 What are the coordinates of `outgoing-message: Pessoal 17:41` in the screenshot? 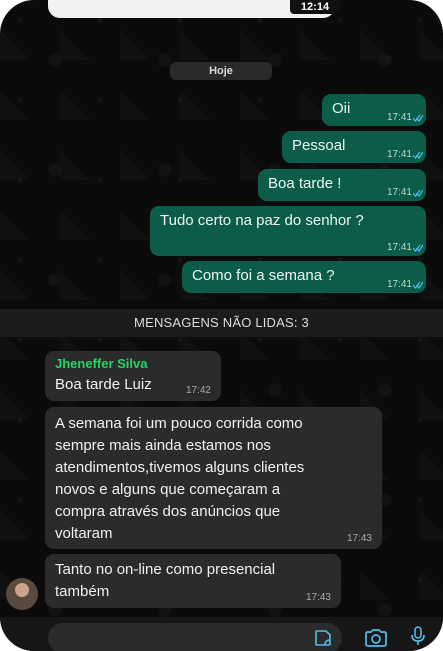 It's located at (354, 147).